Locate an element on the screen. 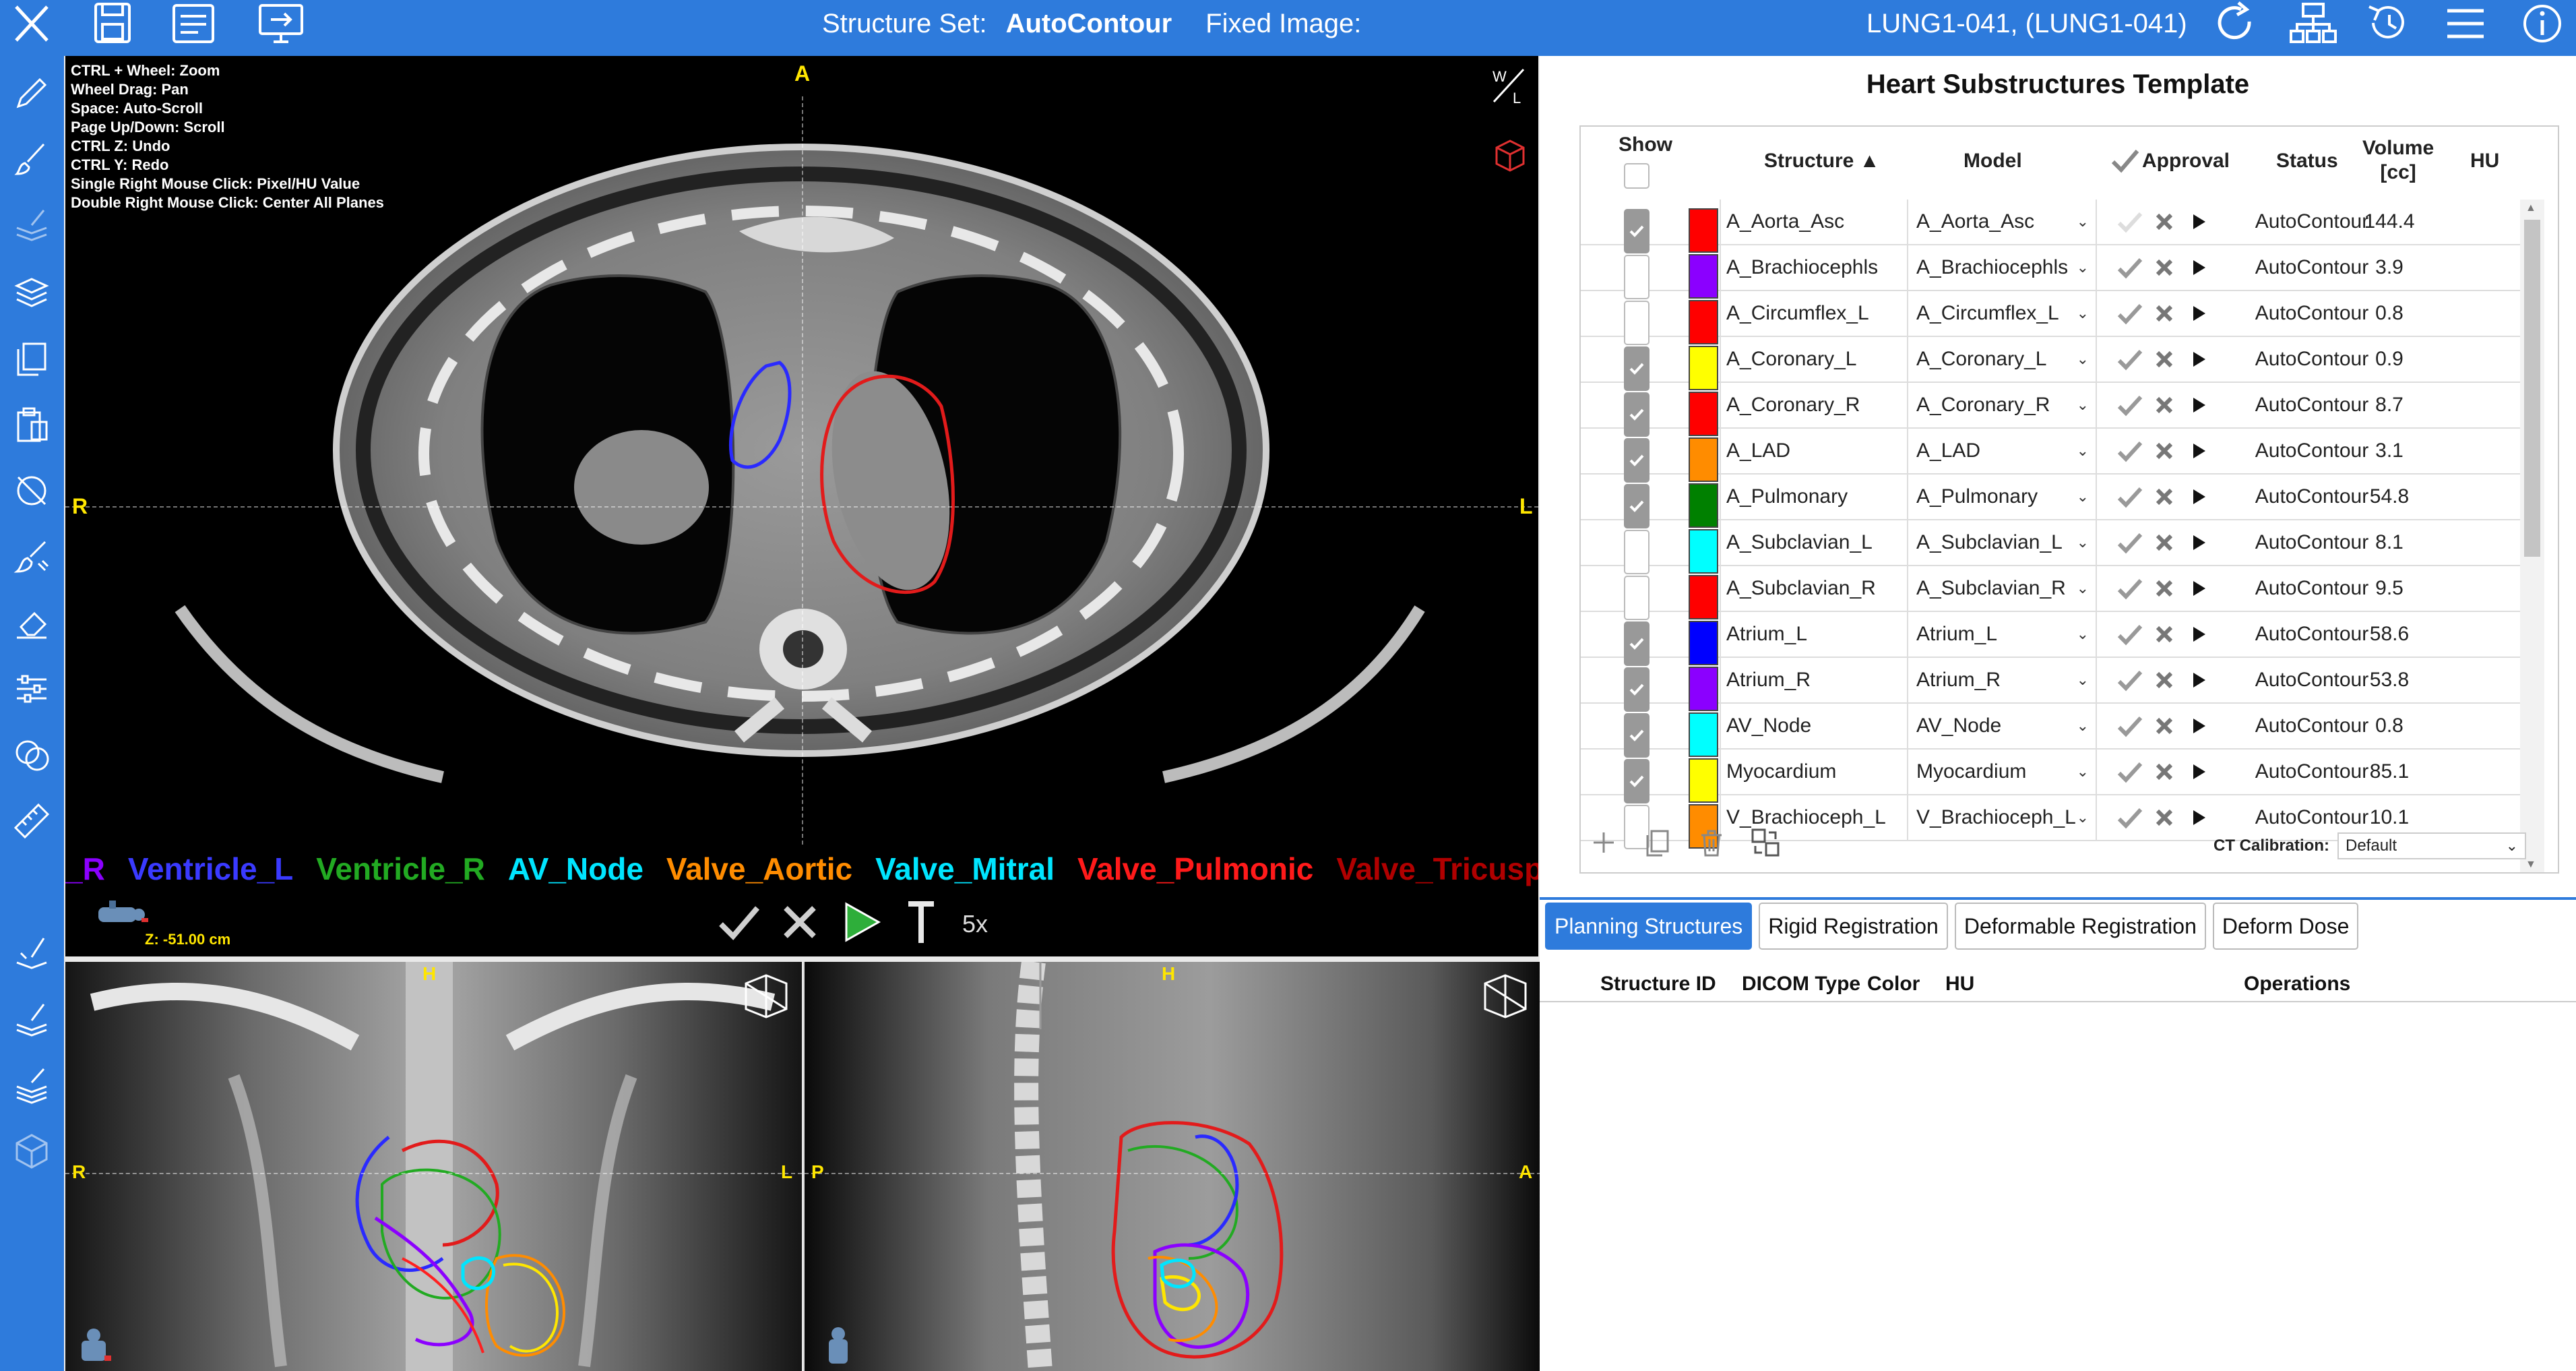  delete-icon is located at coordinates (1711, 844).